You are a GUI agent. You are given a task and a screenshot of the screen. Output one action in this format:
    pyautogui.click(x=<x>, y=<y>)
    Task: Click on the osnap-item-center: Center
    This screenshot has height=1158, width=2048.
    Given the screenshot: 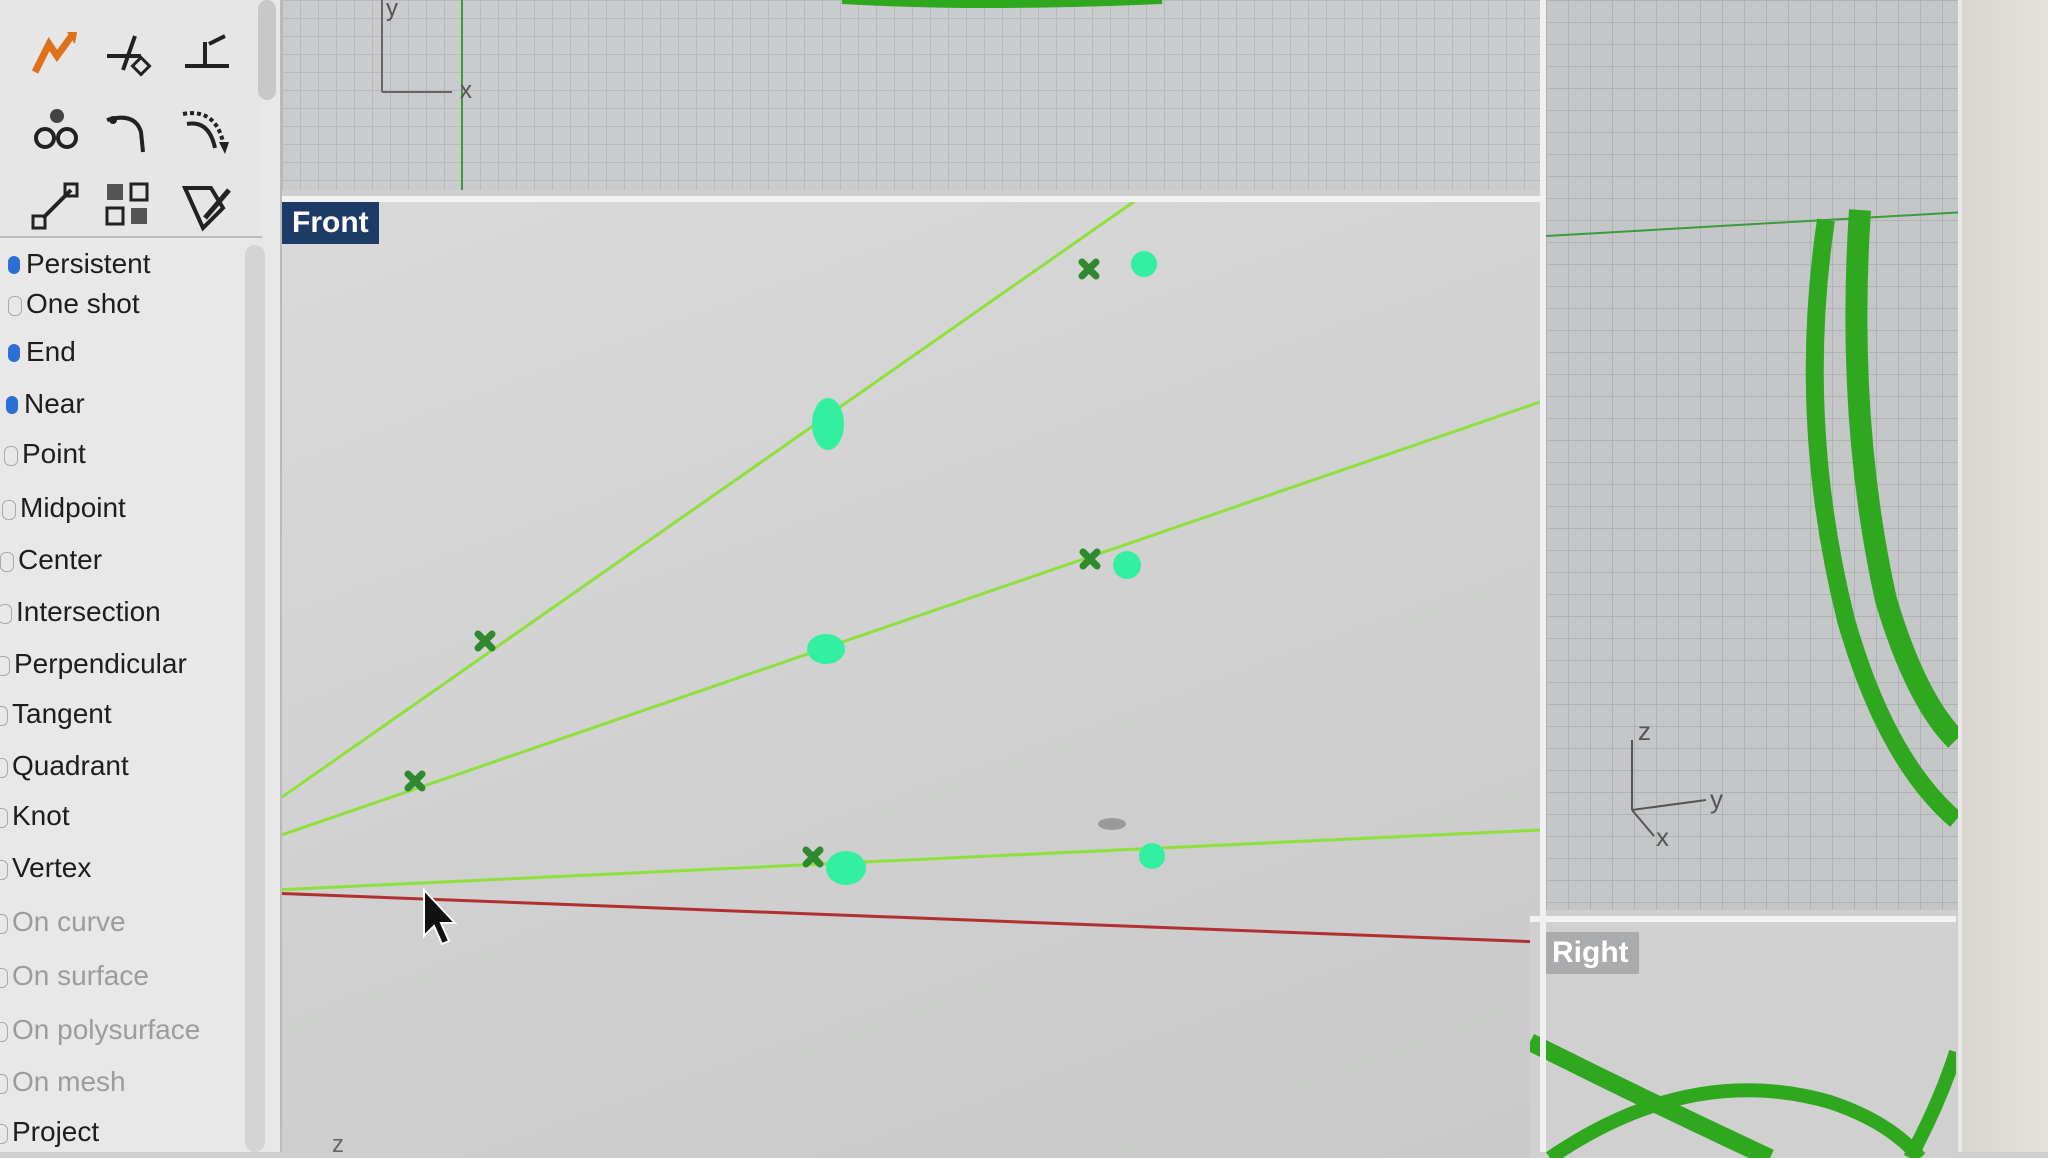 What is the action you would take?
    pyautogui.click(x=51, y=560)
    